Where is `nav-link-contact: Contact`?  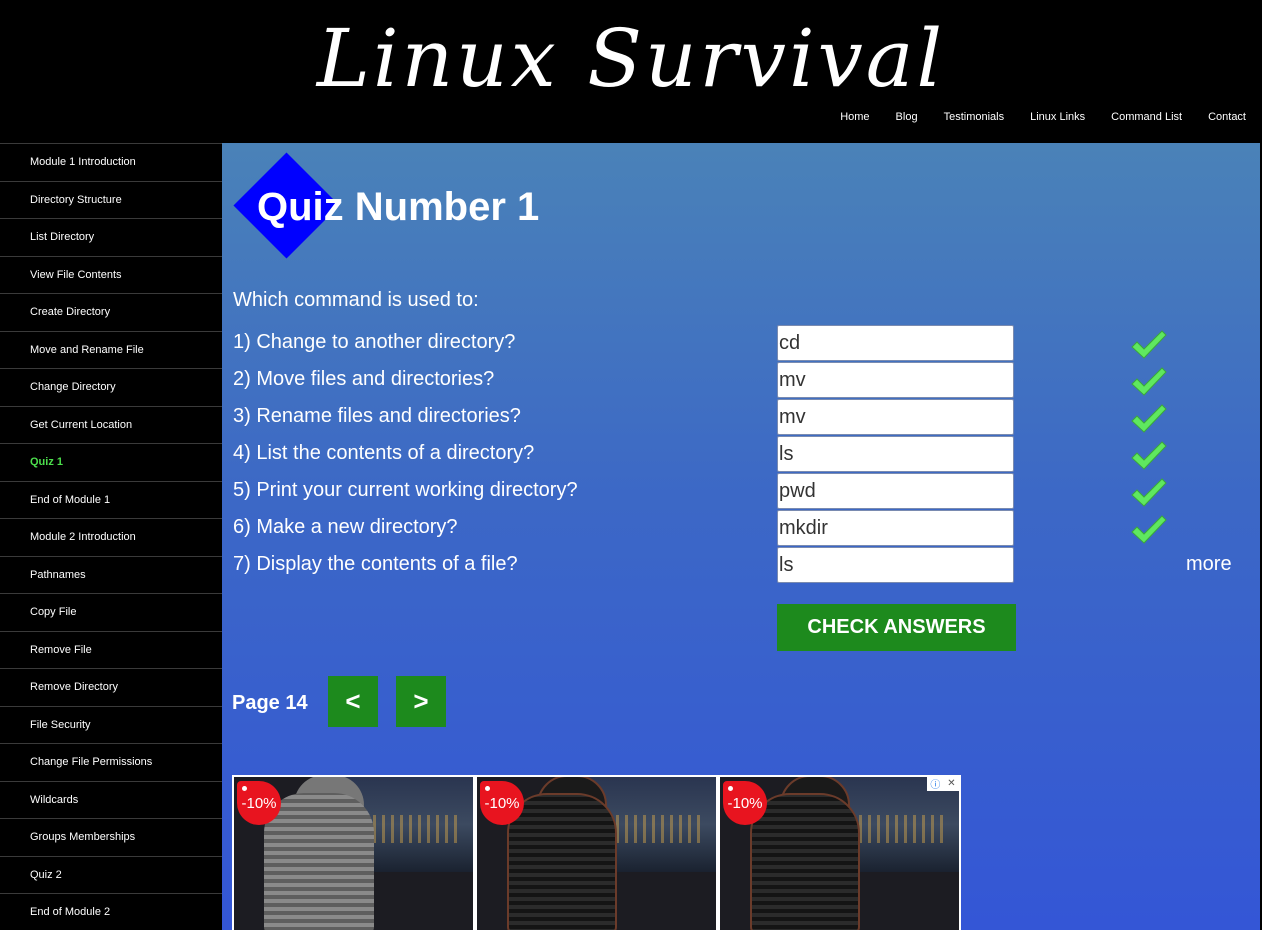
nav-link-contact: Contact is located at coordinates (1227, 117).